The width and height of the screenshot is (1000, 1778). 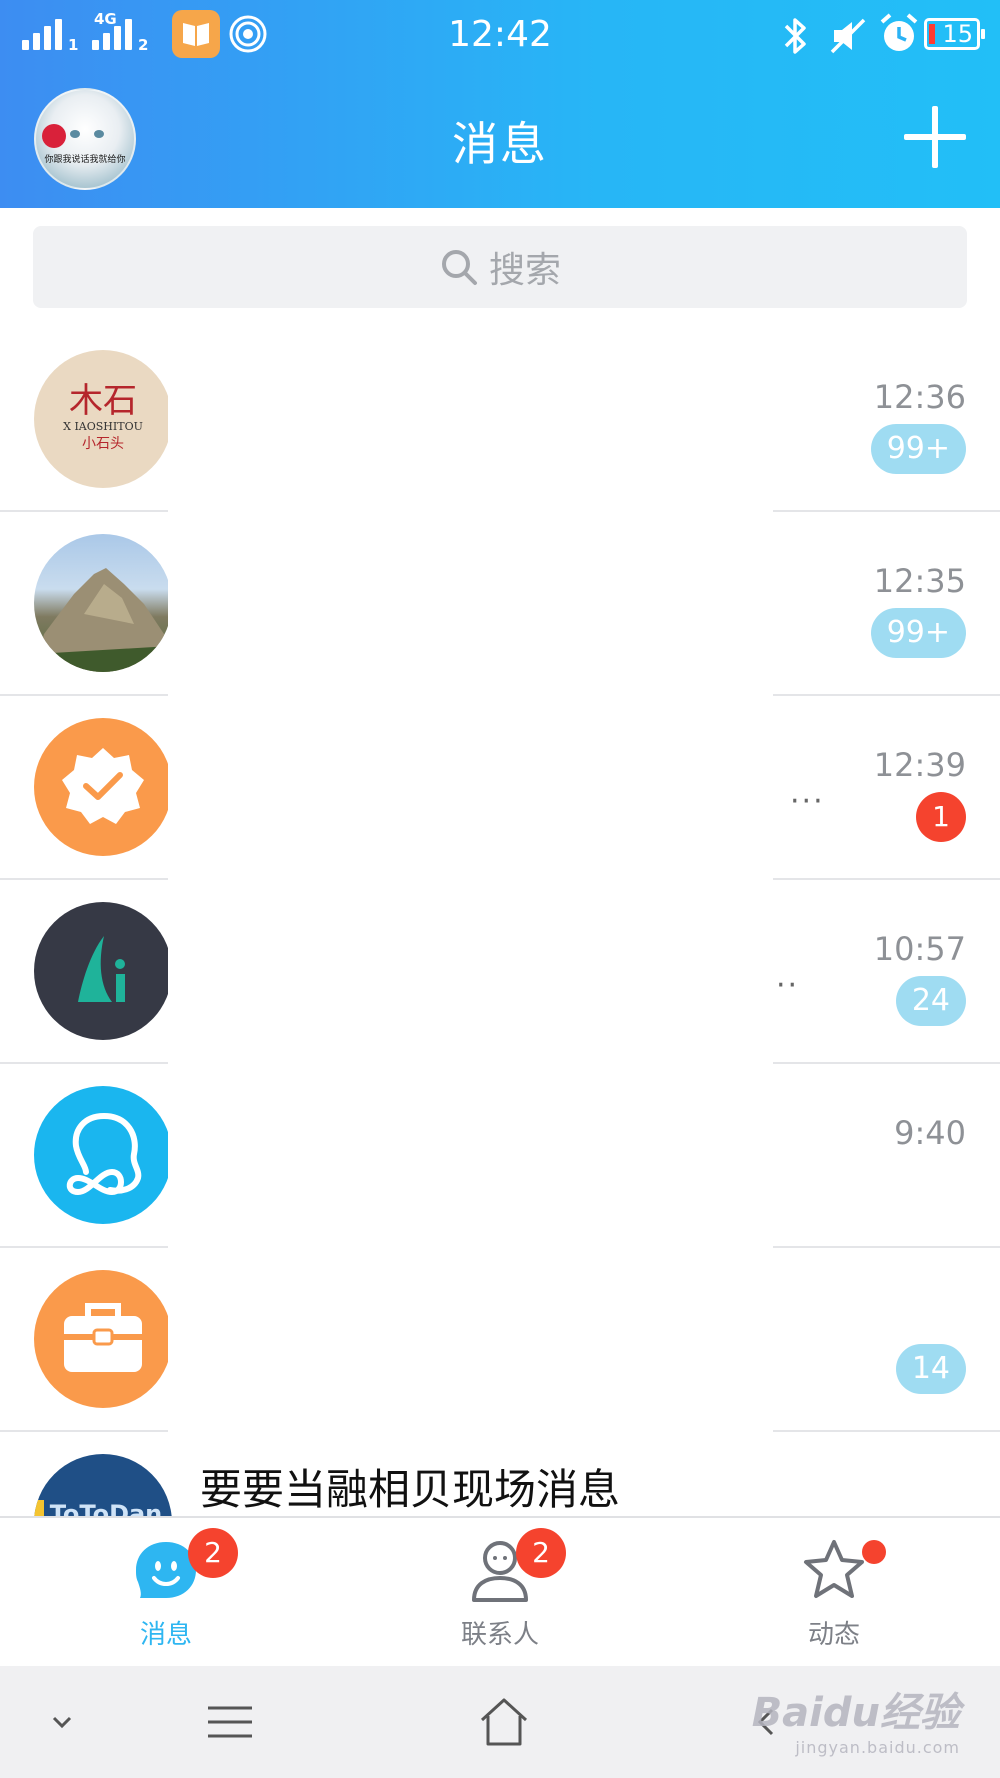 What do you see at coordinates (103, 1485) in the screenshot?
I see `avatar: ToToDan` at bounding box center [103, 1485].